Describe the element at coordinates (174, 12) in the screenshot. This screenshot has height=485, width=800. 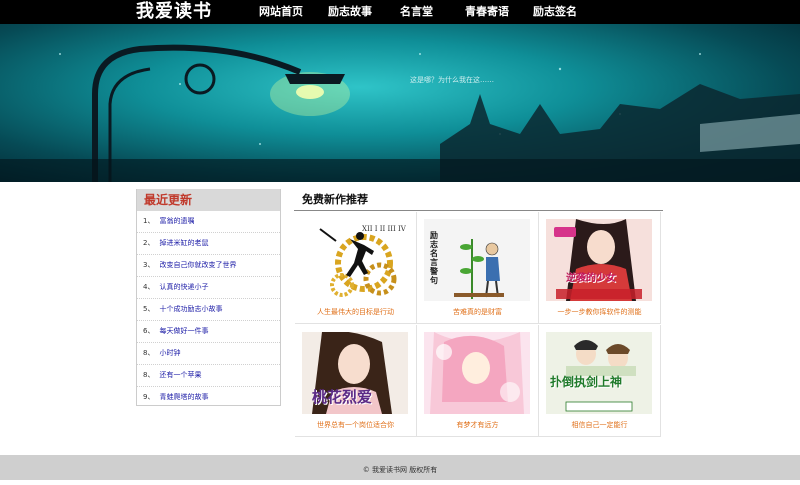
I see `site-logo: 我爱读书` at that location.